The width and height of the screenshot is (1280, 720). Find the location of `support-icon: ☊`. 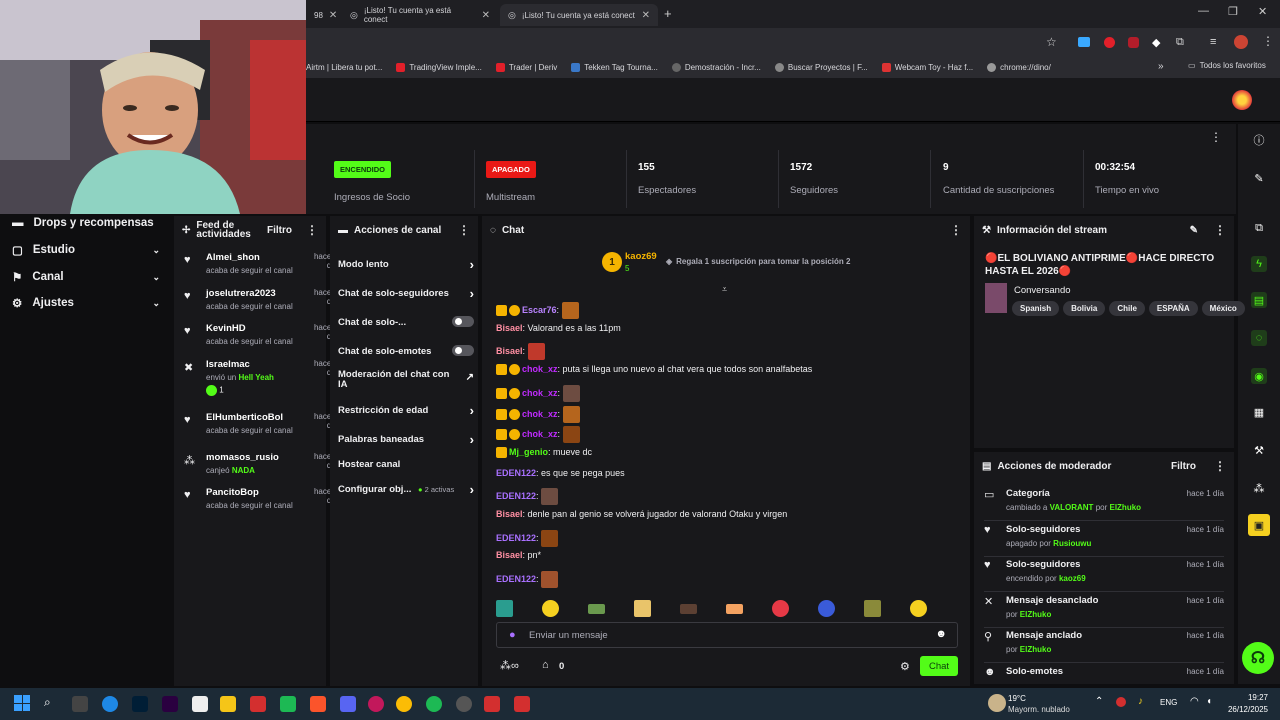

support-icon: ☊ is located at coordinates (1258, 658).